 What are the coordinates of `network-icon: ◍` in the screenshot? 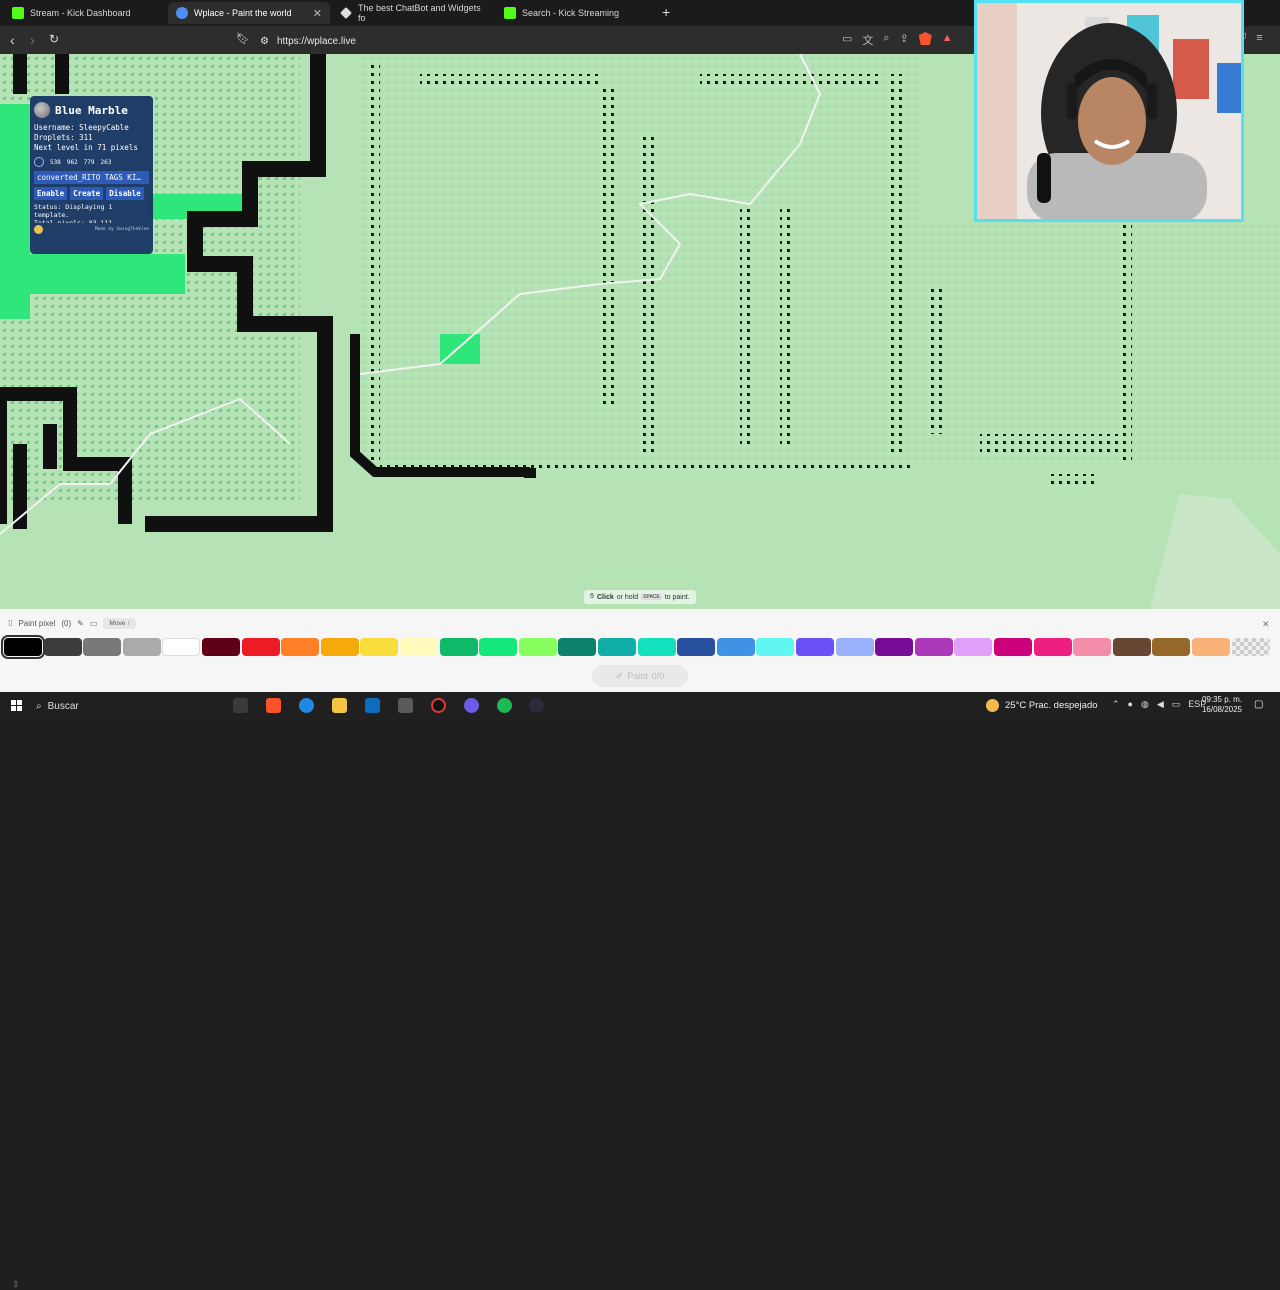 It's located at (1145, 704).